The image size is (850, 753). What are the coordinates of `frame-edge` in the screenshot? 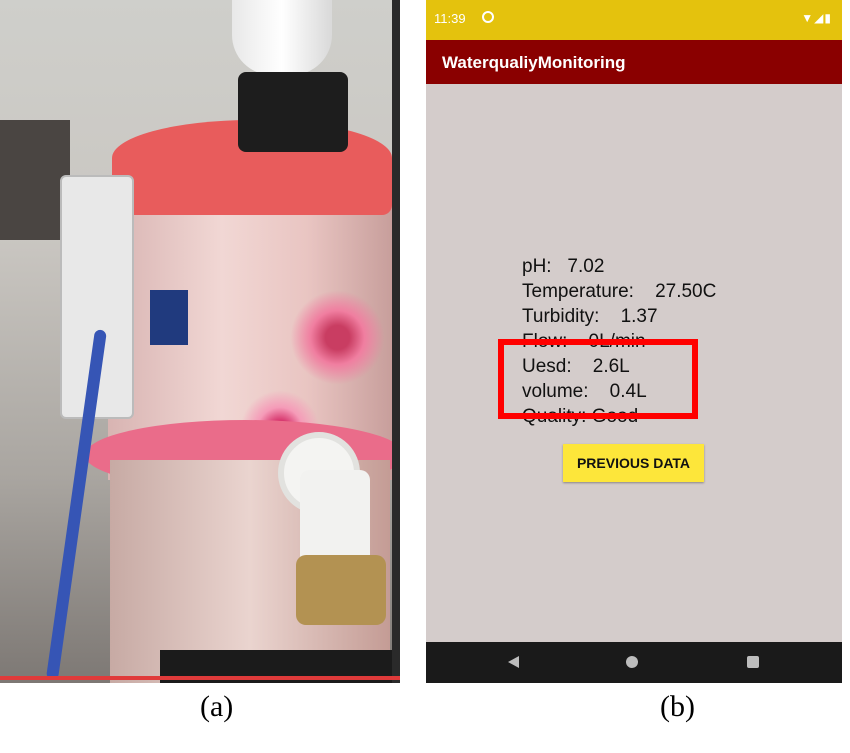 It's located at (396, 341).